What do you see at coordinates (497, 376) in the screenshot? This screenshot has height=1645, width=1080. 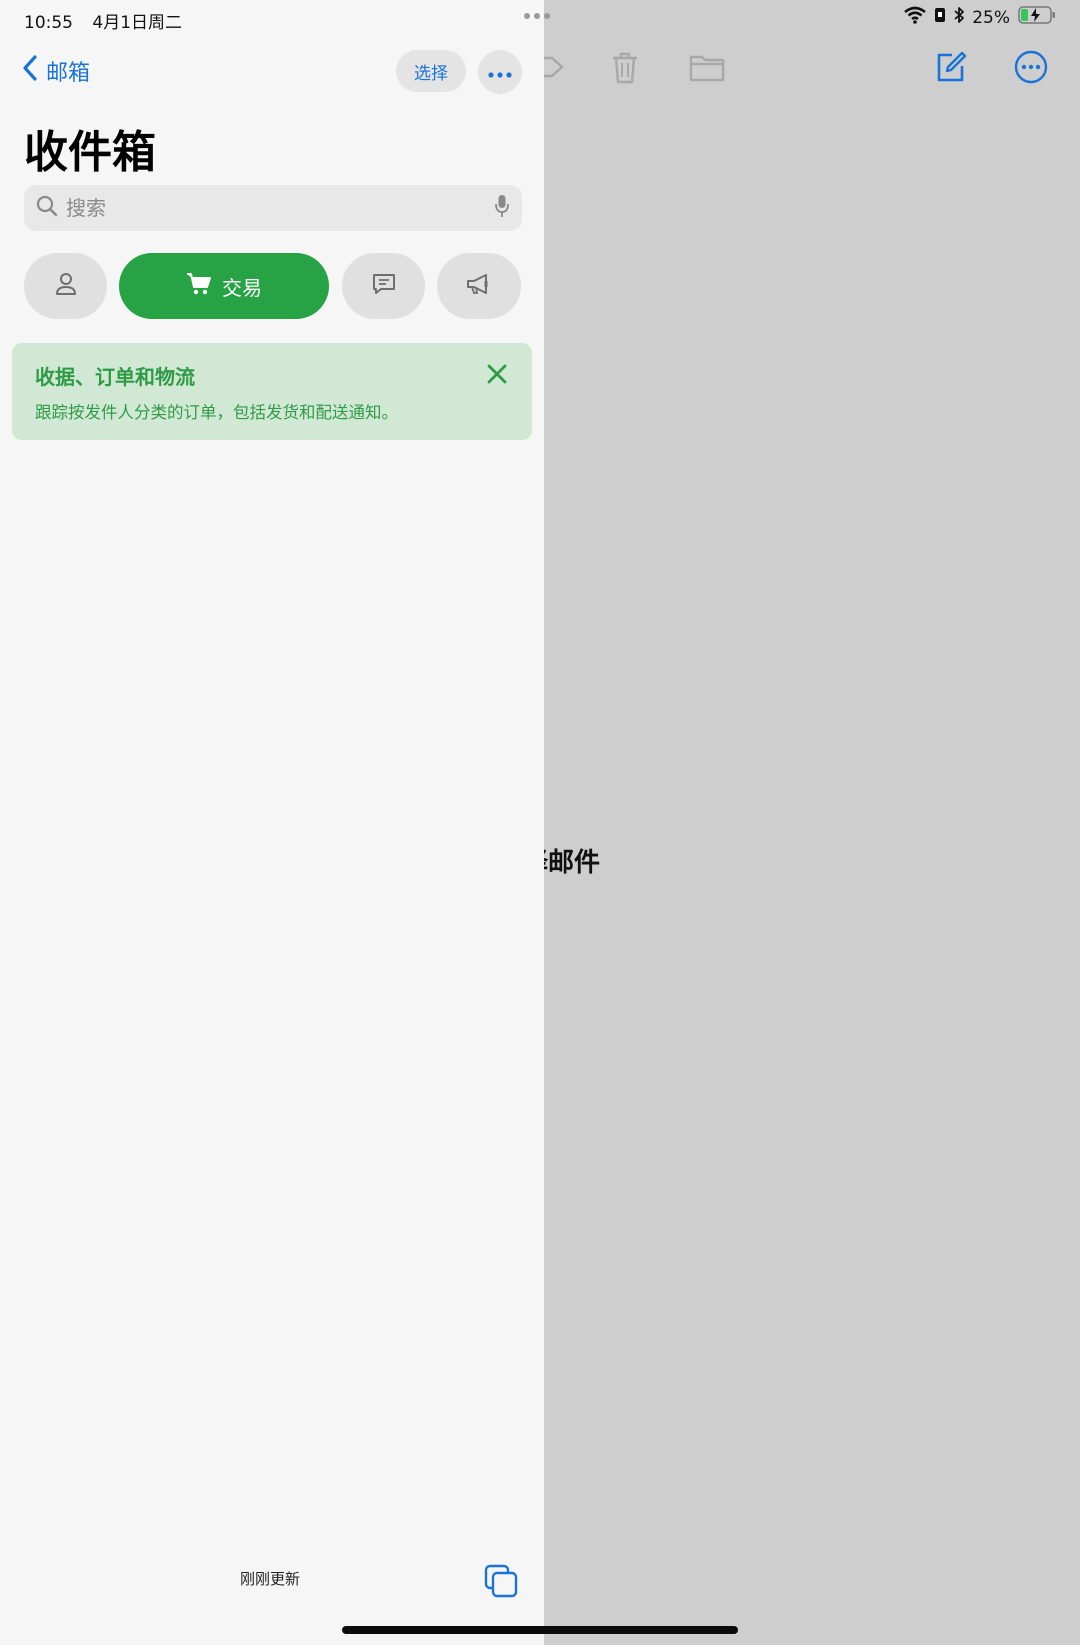 I see `close-icon` at bounding box center [497, 376].